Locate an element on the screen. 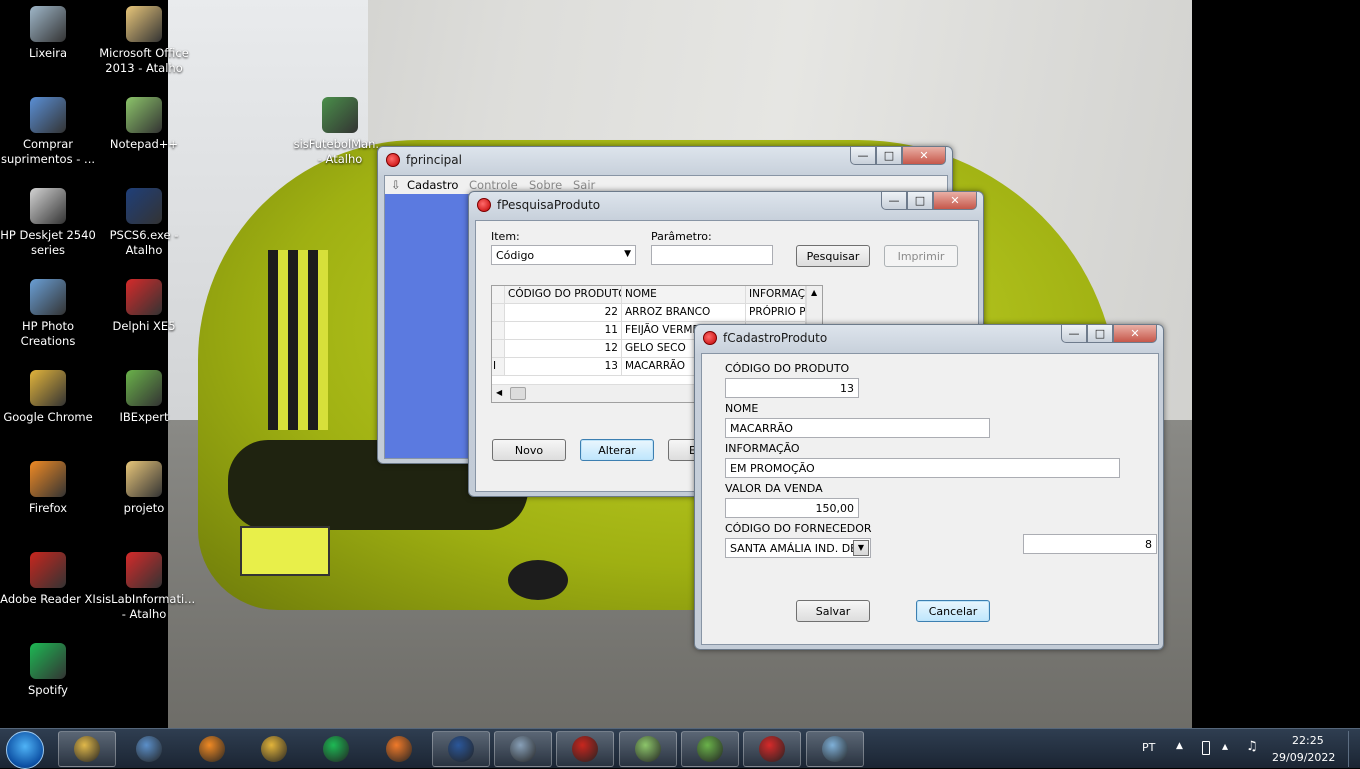 Image resolution: width=1360 pixels, height=769 pixels. hp-photo-icon is located at coordinates (48, 297).